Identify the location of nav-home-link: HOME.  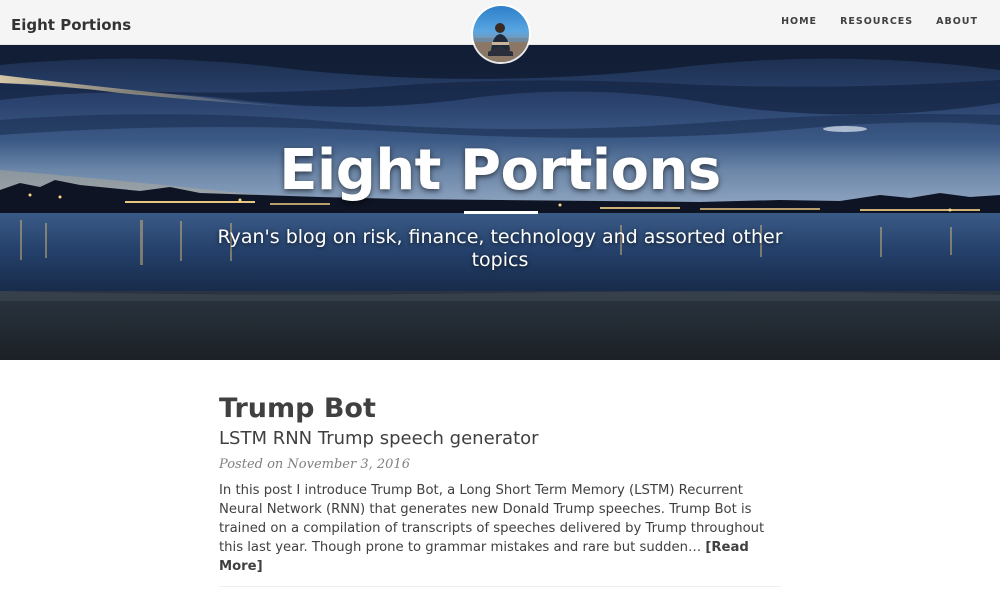
(799, 21).